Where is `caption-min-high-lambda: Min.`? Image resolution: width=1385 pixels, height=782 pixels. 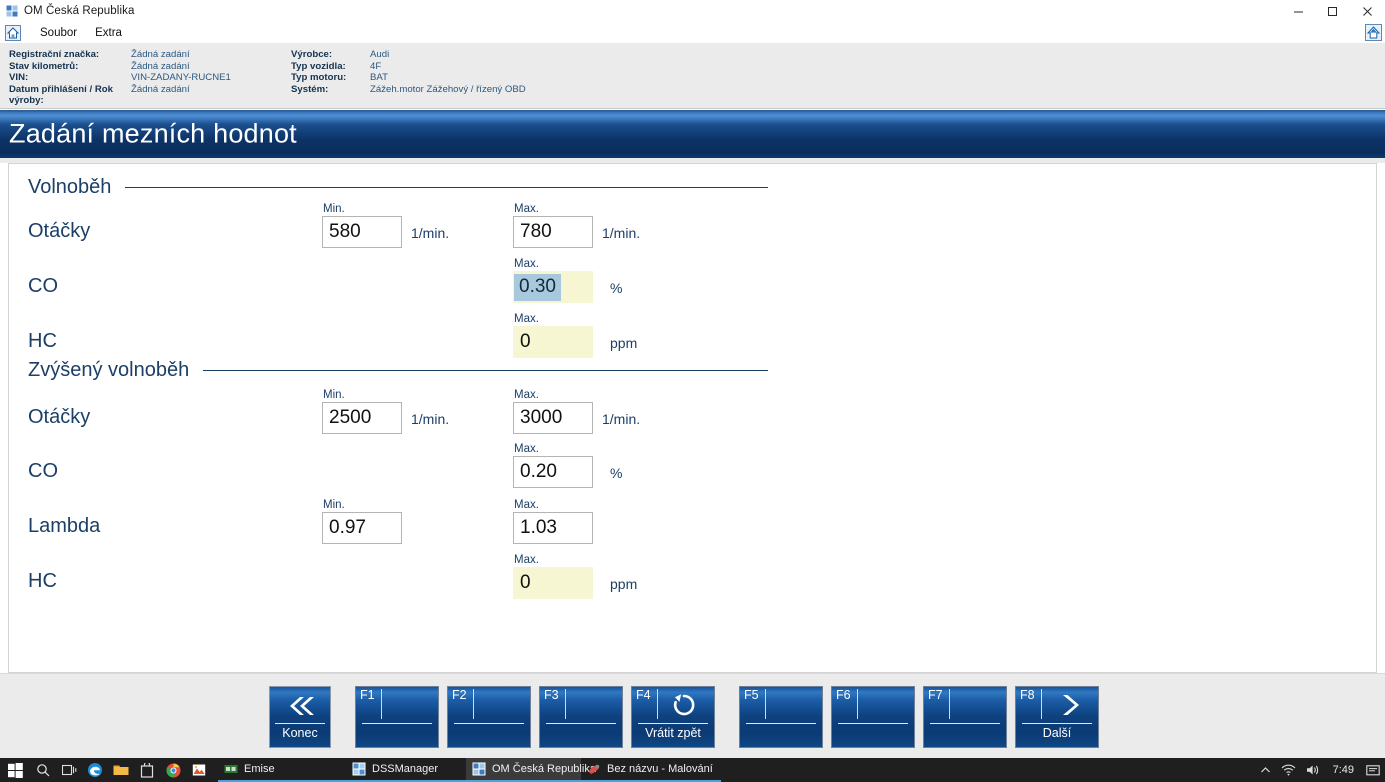
caption-min-high-lambda: Min. is located at coordinates (334, 505).